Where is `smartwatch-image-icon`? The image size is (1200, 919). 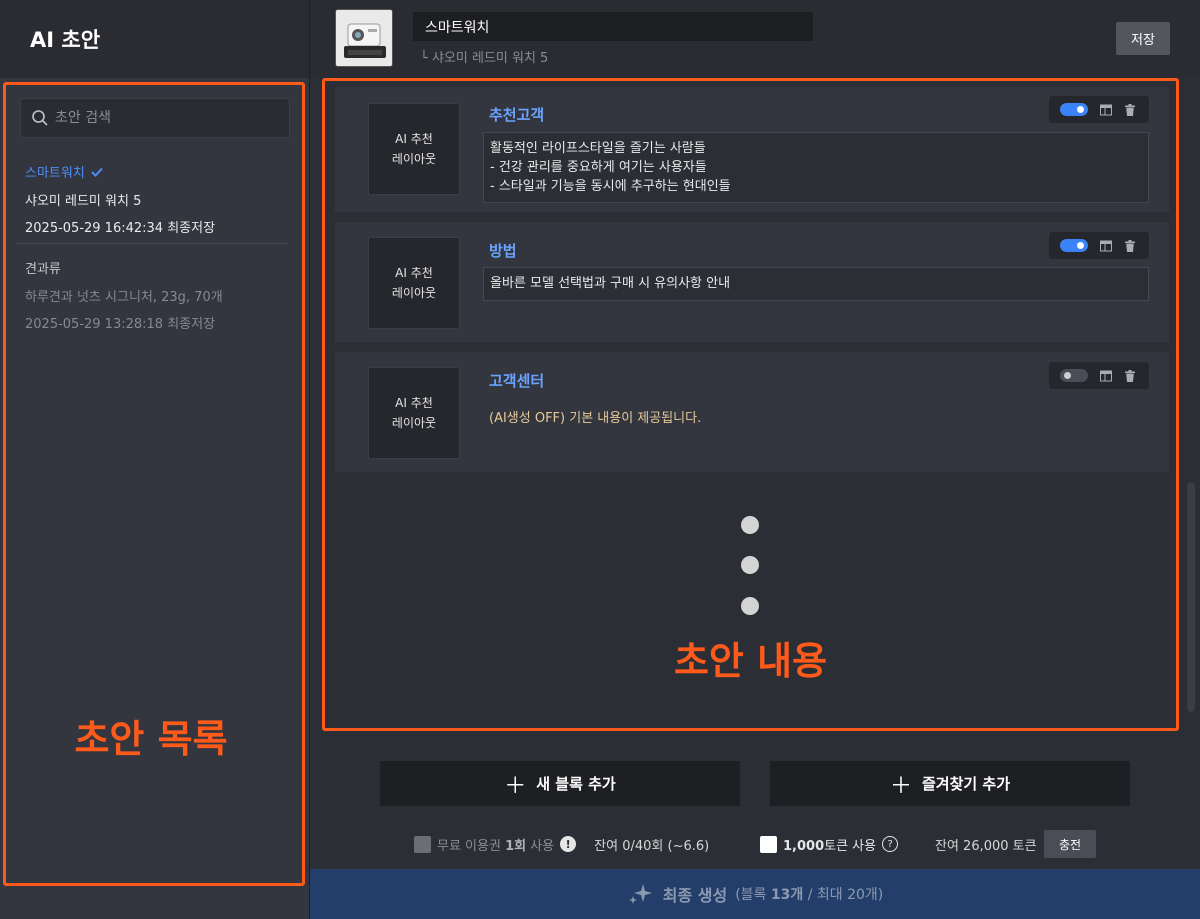 smartwatch-image-icon is located at coordinates (364, 38).